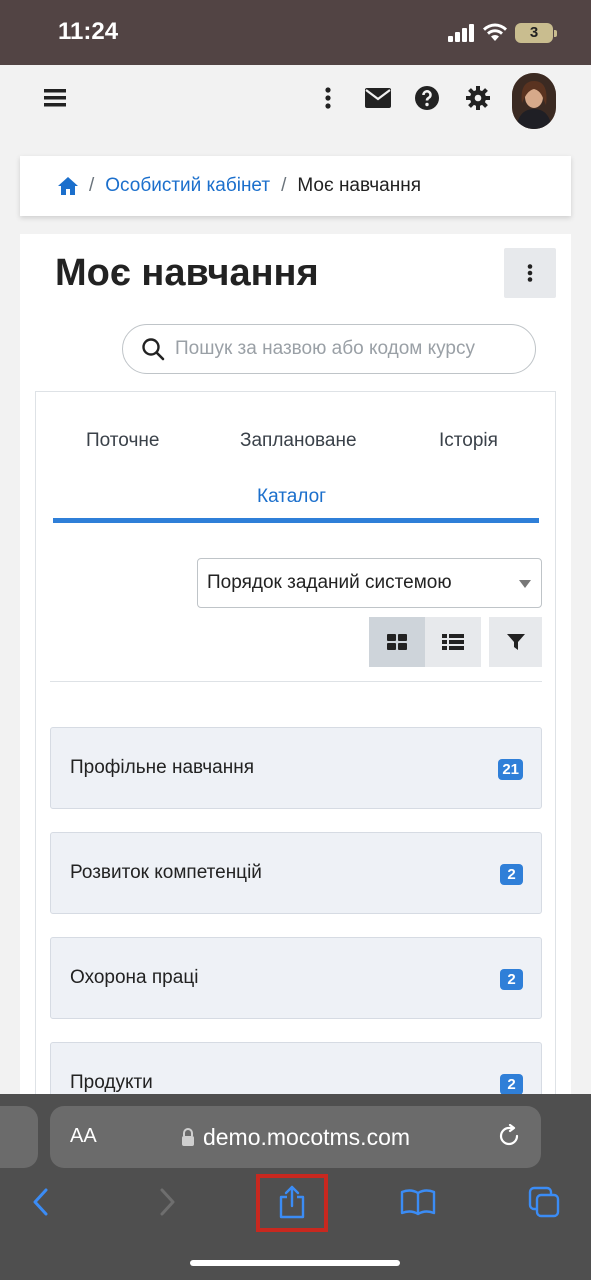 The image size is (591, 1280). I want to click on home-icon, so click(68, 186).